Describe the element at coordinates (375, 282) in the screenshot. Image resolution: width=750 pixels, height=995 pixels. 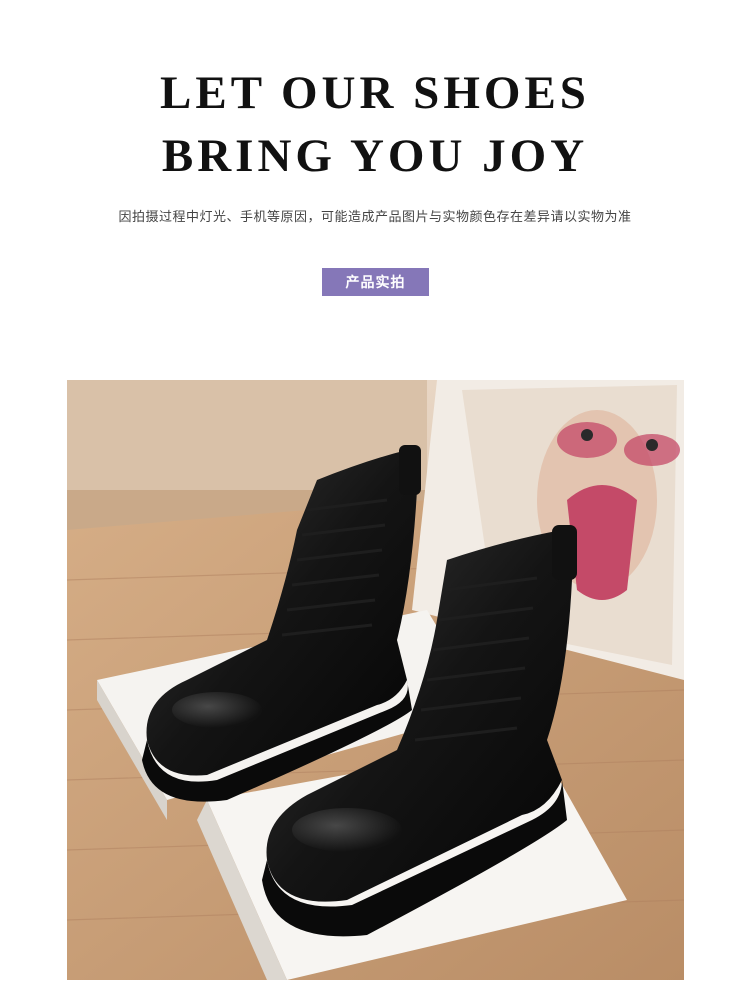
I see `section-badge: 产品实拍` at that location.